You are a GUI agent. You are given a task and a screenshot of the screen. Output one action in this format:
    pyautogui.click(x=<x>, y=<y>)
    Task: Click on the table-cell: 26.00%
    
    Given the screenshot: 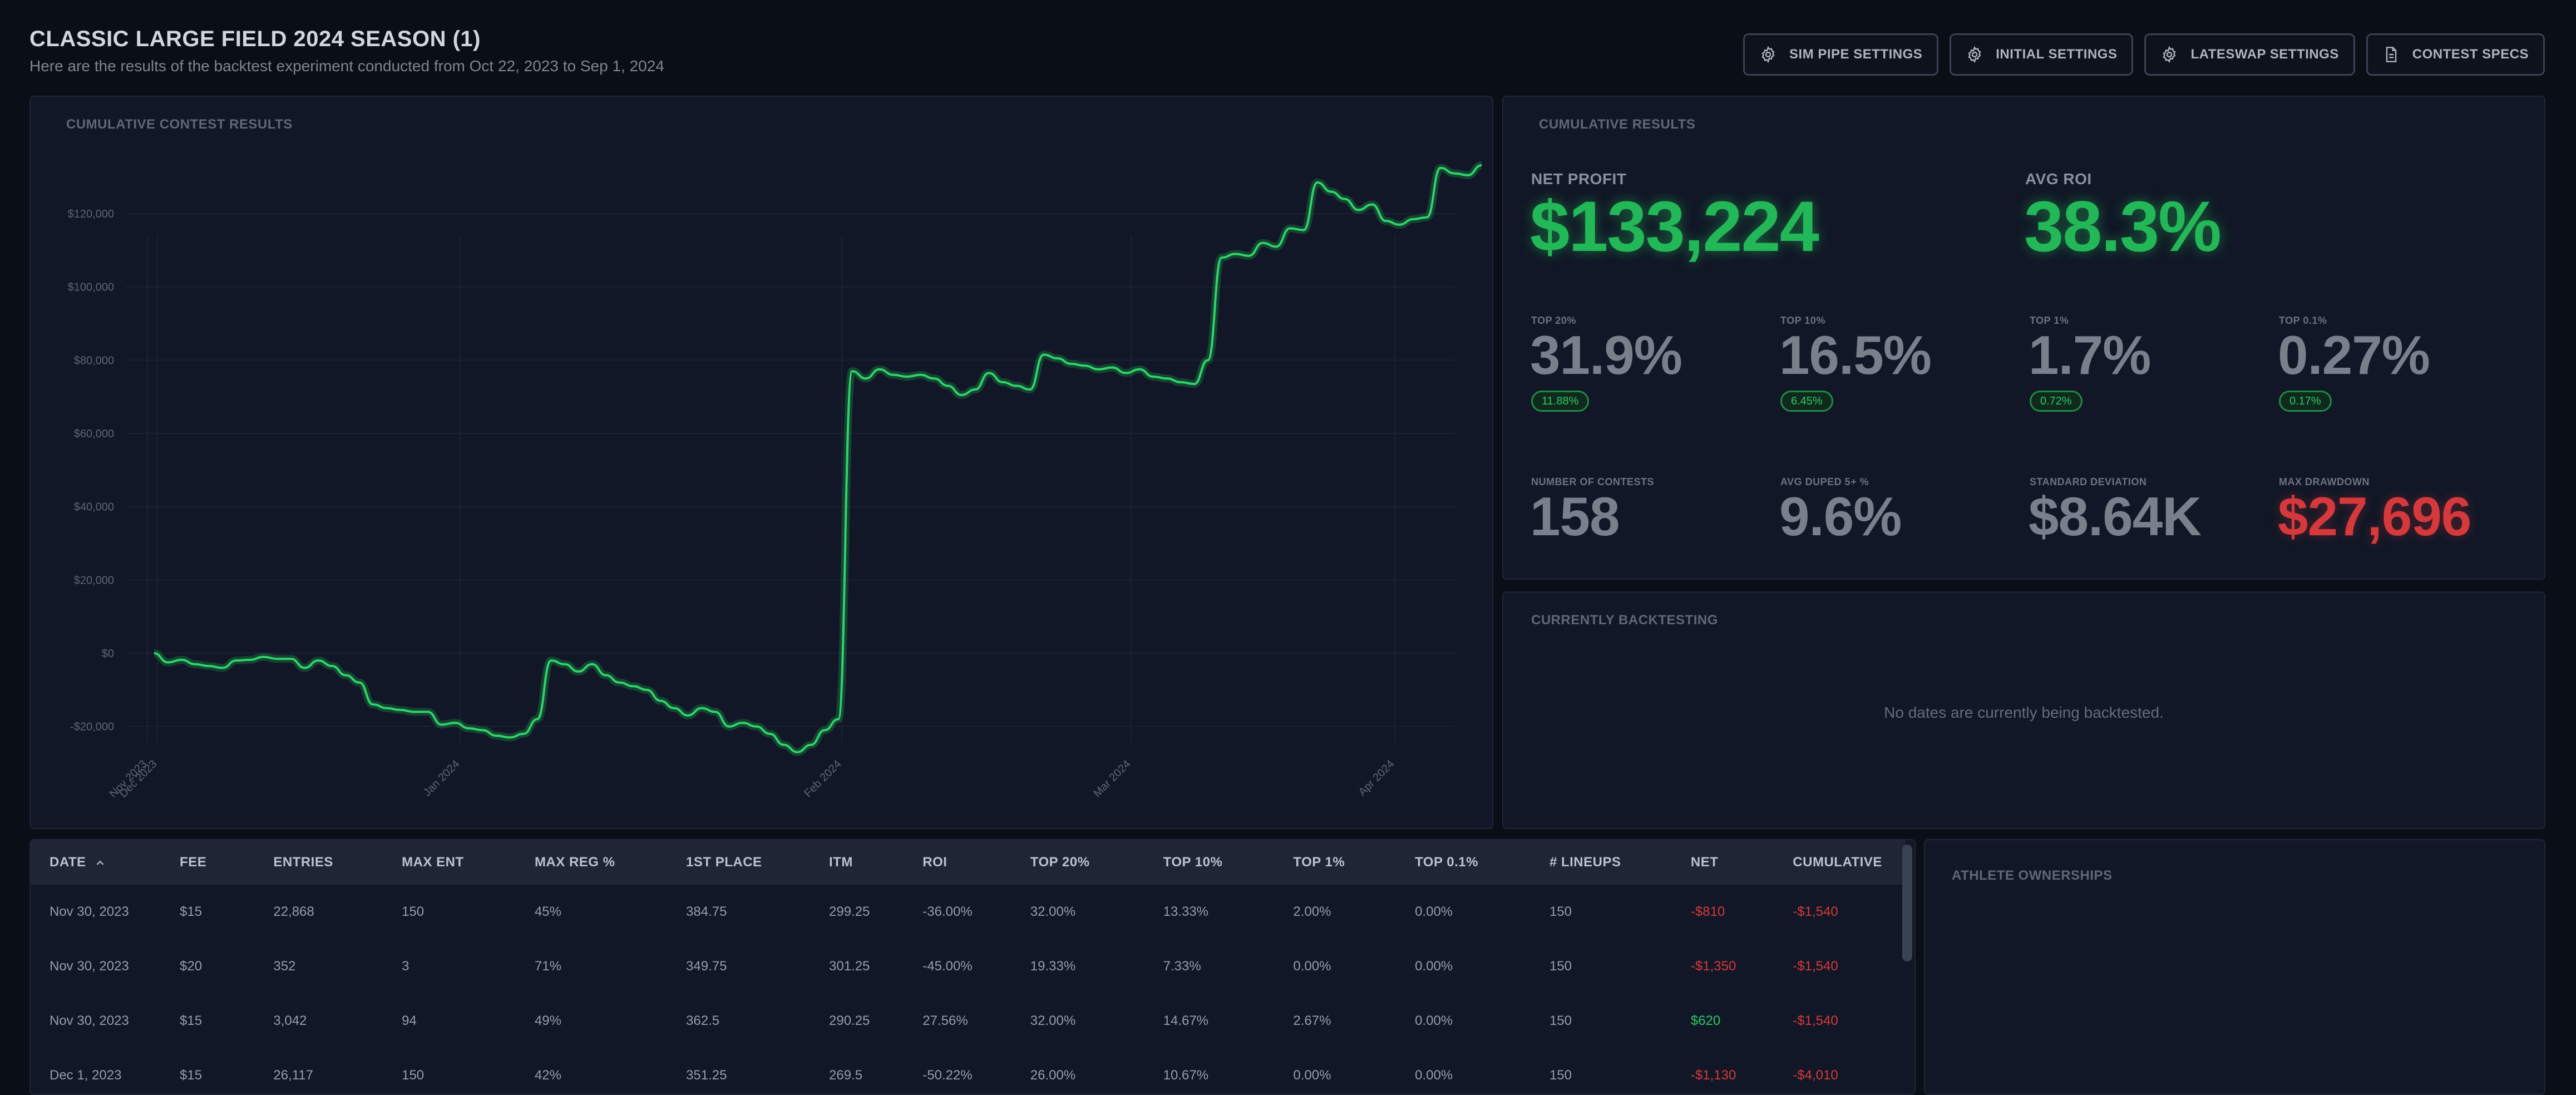 What is the action you would take?
    pyautogui.click(x=1053, y=1075)
    